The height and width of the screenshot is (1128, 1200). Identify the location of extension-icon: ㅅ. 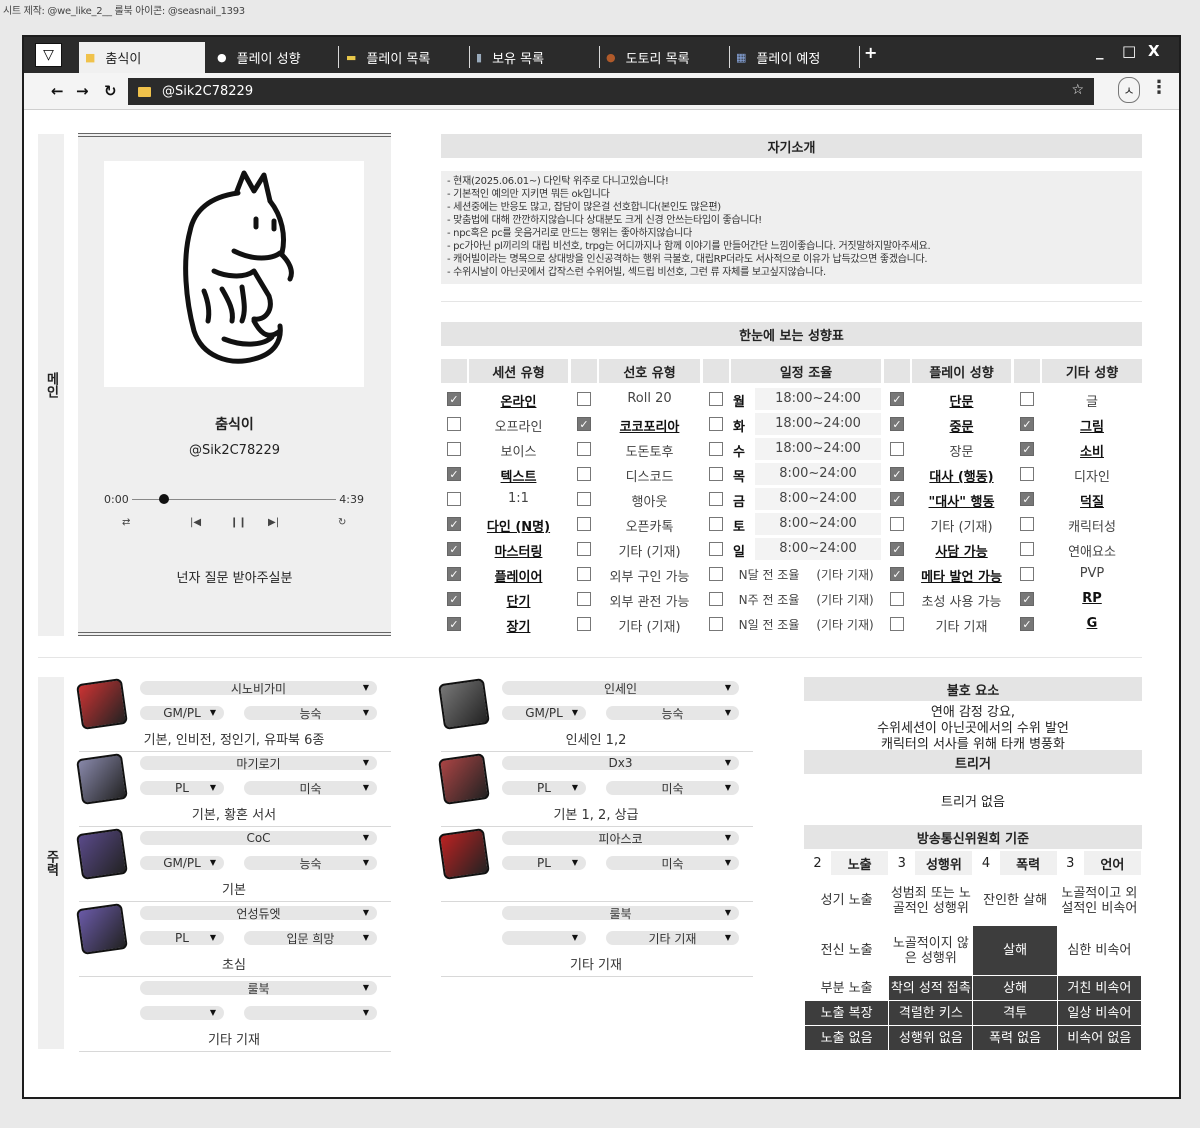
(1129, 90).